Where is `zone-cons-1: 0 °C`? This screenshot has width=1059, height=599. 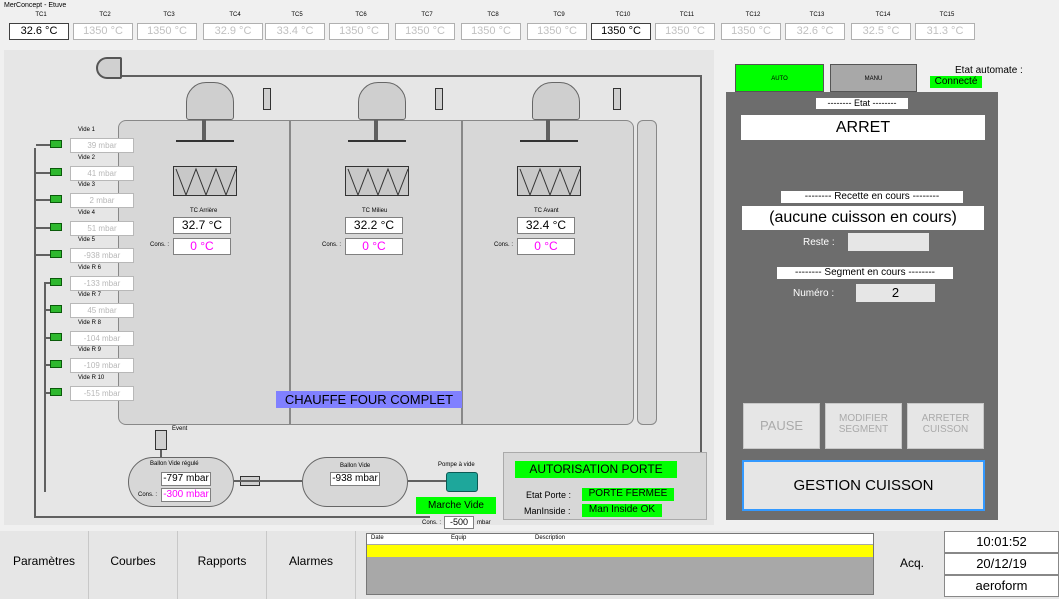
zone-cons-1: 0 °C is located at coordinates (202, 246).